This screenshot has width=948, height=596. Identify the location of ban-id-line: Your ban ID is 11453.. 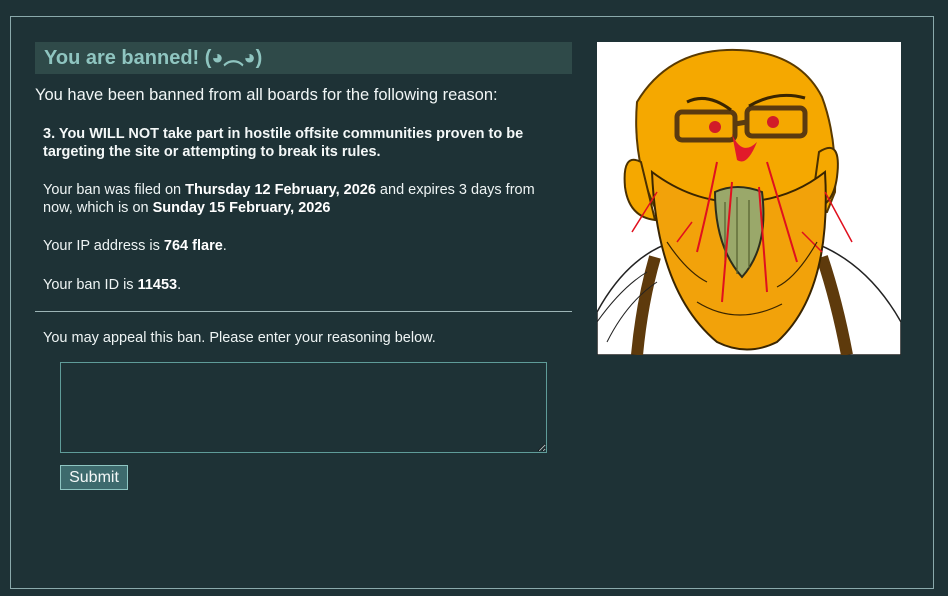
(112, 285).